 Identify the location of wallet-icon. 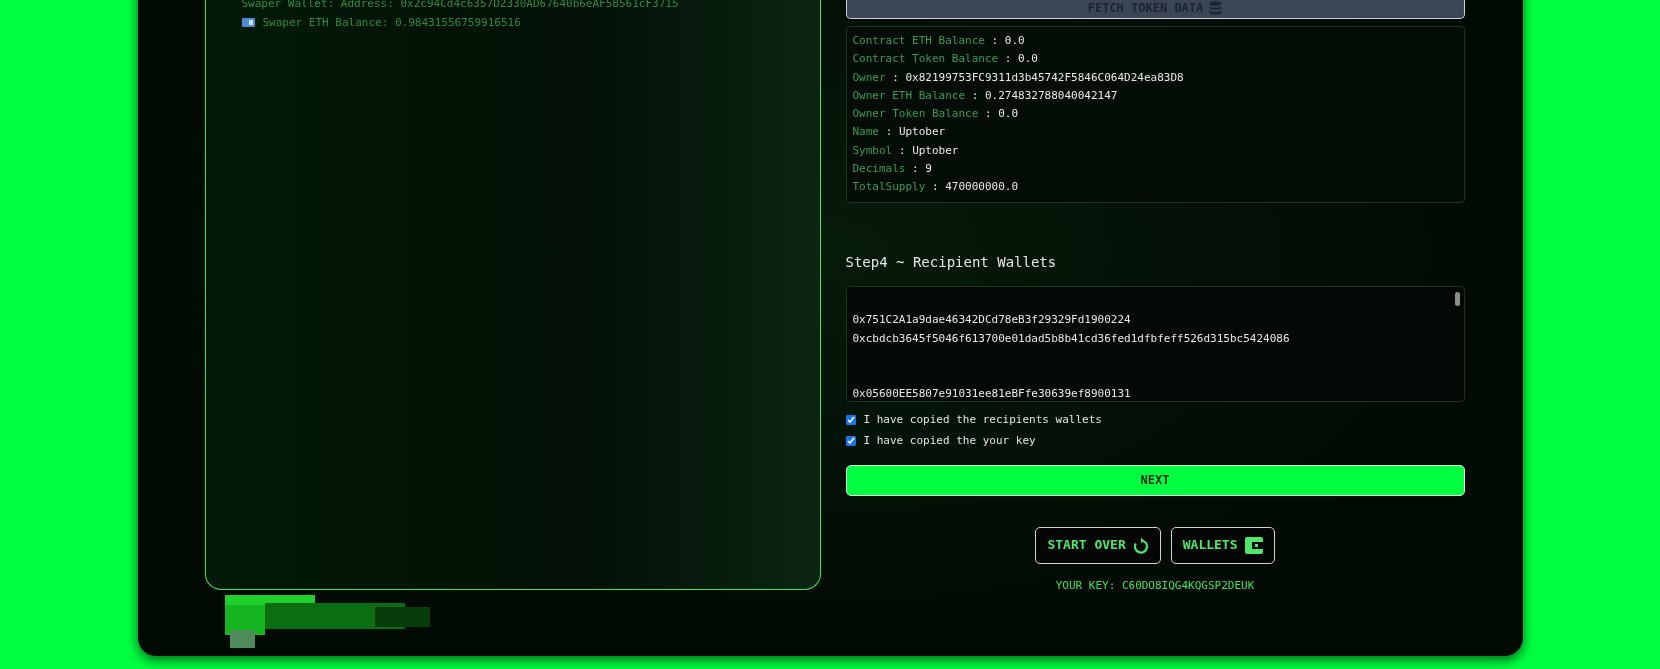
(1253, 545).